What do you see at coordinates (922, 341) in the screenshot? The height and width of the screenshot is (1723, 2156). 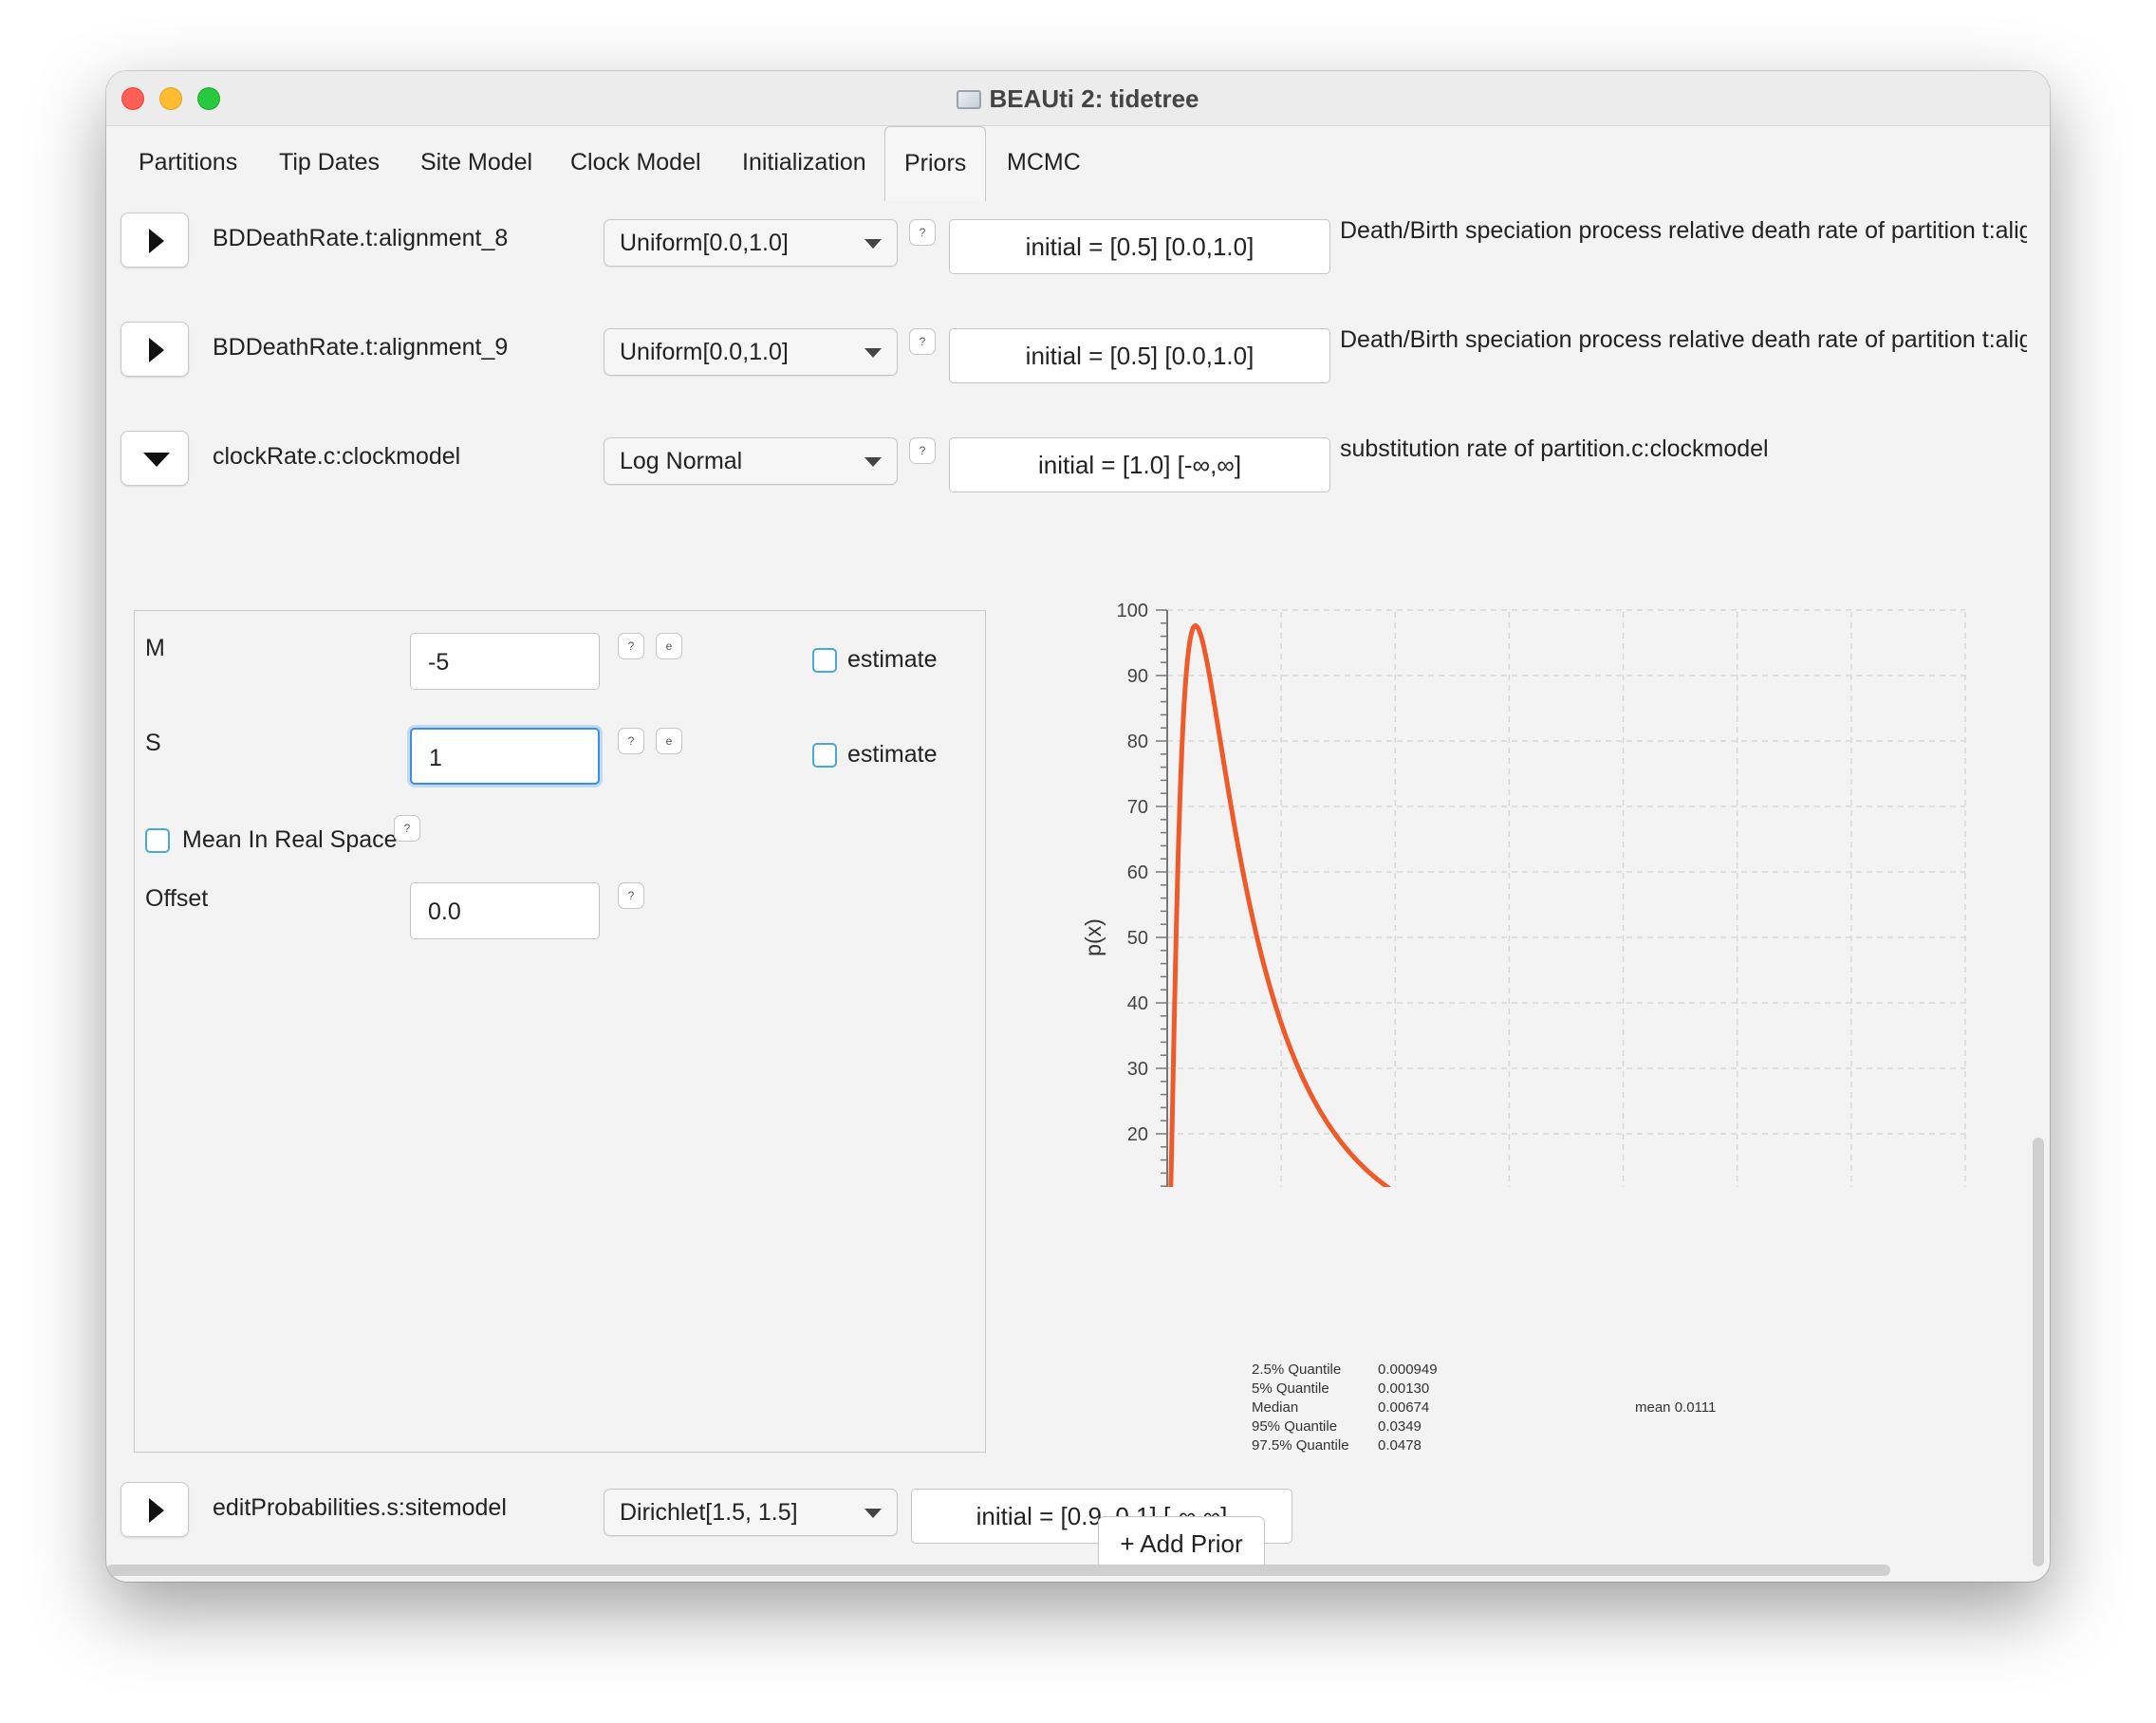 I see `help-button-bddeathrate-9: ?` at bounding box center [922, 341].